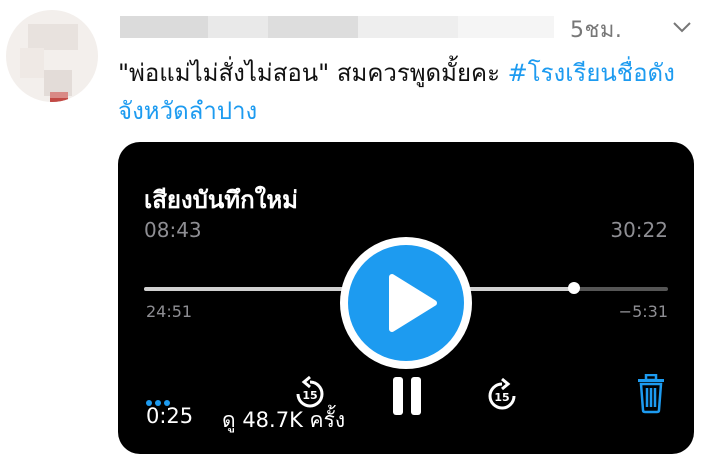 This screenshot has height=467, width=726. What do you see at coordinates (309, 395) in the screenshot?
I see `rewind-15-label: 15` at bounding box center [309, 395].